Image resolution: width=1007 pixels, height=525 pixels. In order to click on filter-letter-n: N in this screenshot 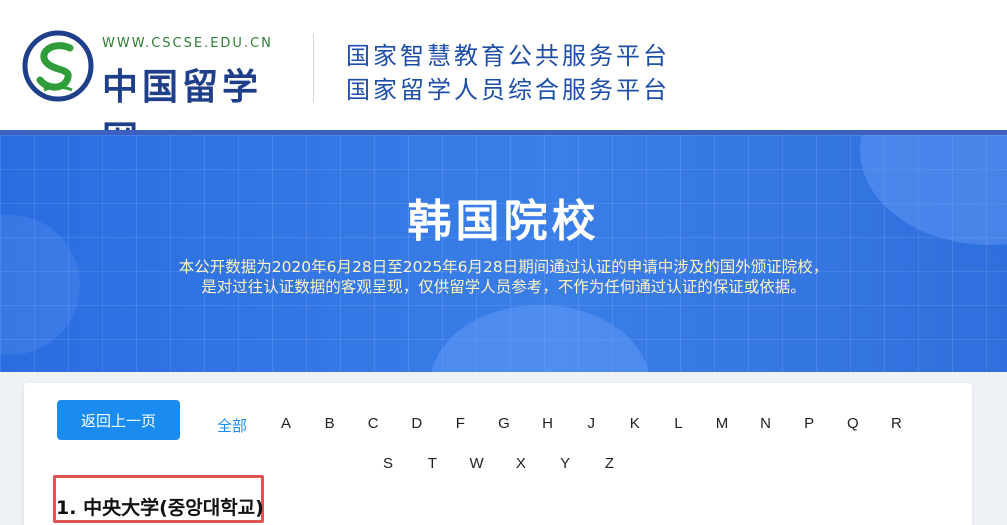, I will do `click(766, 423)`.